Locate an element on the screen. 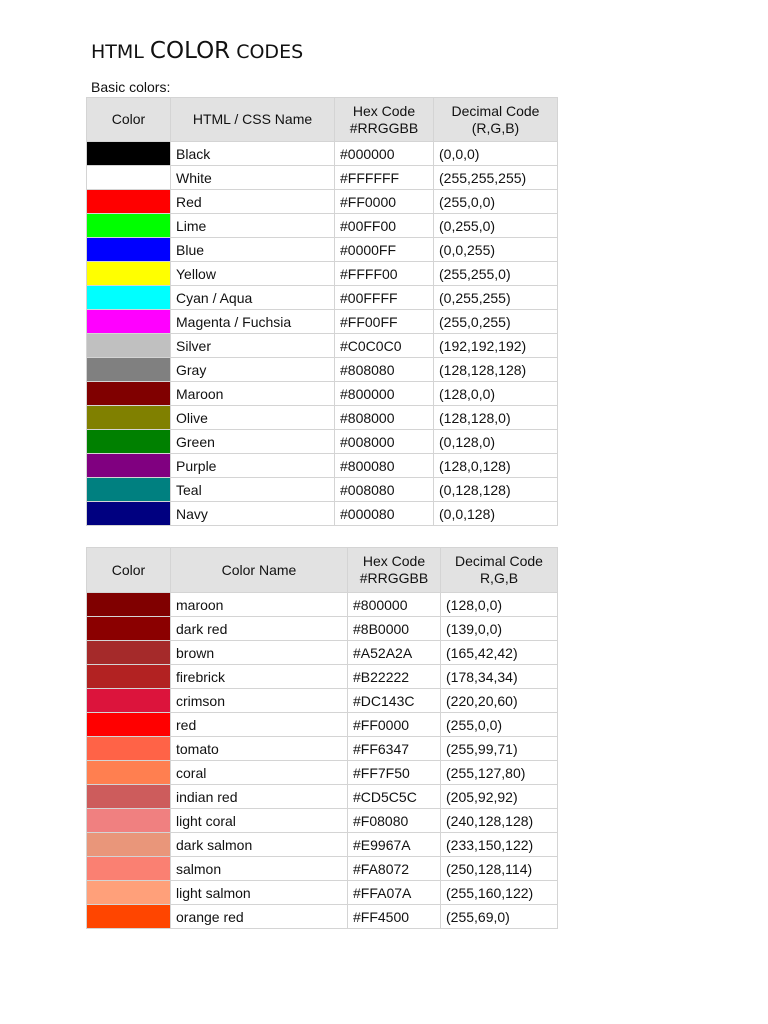  cell-name: Silver is located at coordinates (252, 345).